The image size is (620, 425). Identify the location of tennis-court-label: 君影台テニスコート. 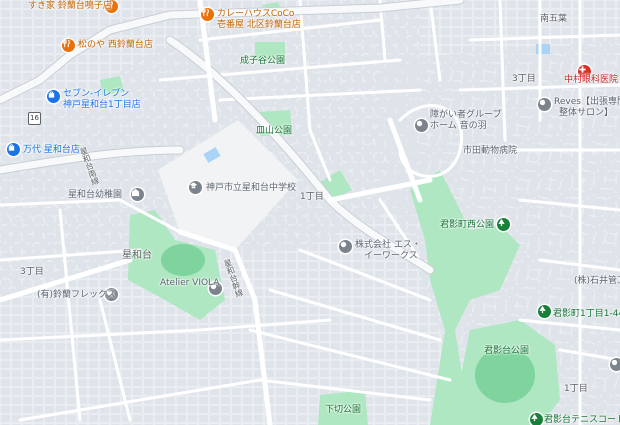
(582, 420).